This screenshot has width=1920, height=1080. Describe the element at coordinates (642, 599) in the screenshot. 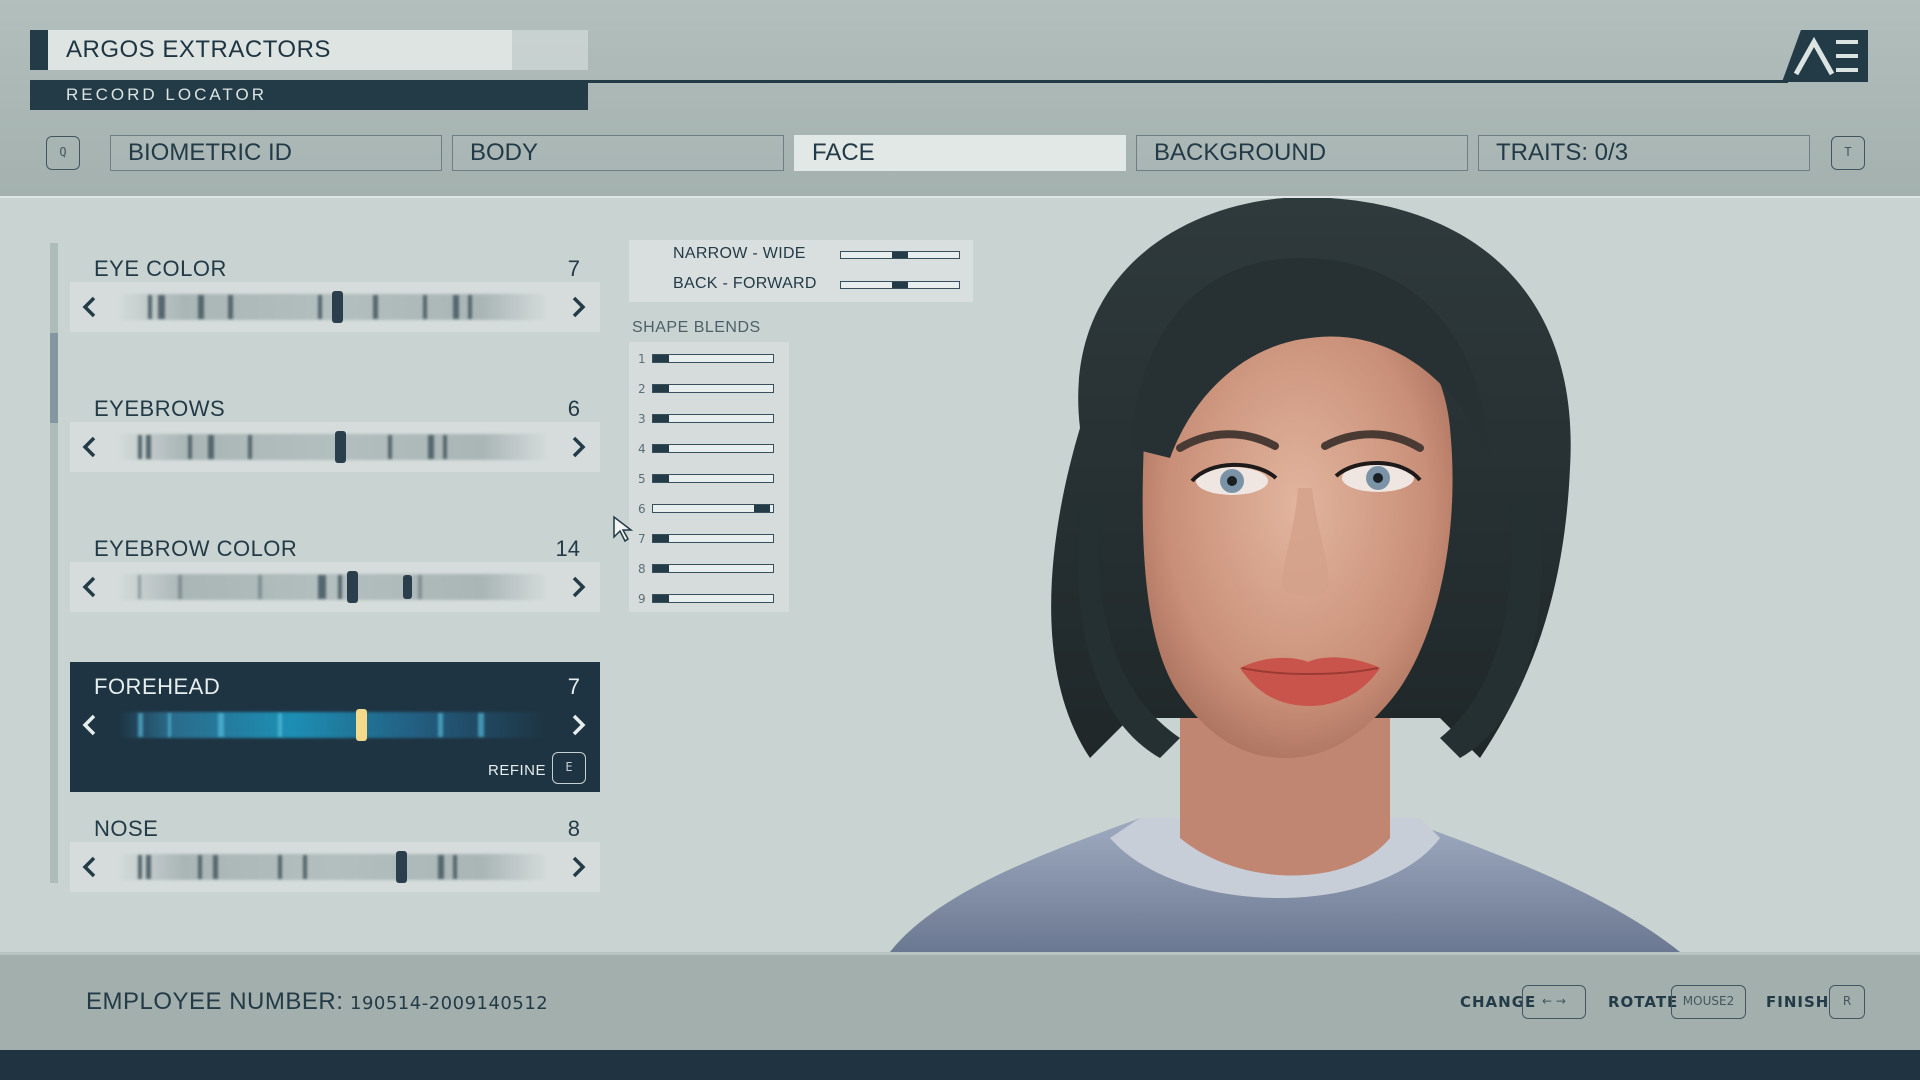

I see `shape-blend-number: 9` at that location.